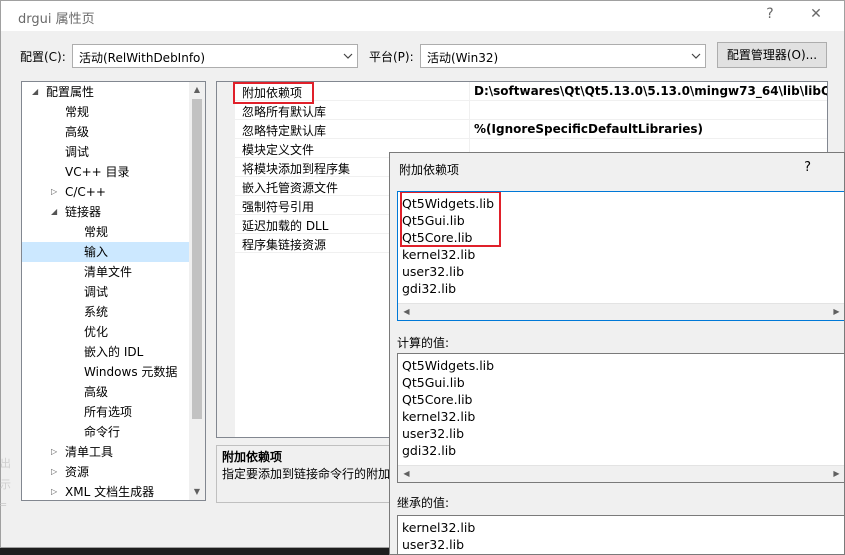  What do you see at coordinates (96, 332) in the screenshot?
I see `tree-item-label: 优化` at bounding box center [96, 332].